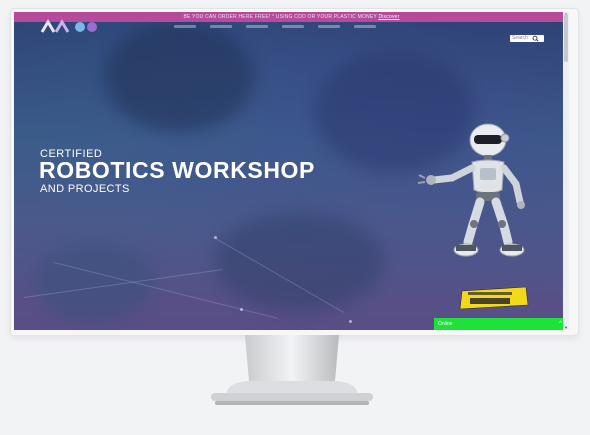  I want to click on promo-link: Discover, so click(388, 17).